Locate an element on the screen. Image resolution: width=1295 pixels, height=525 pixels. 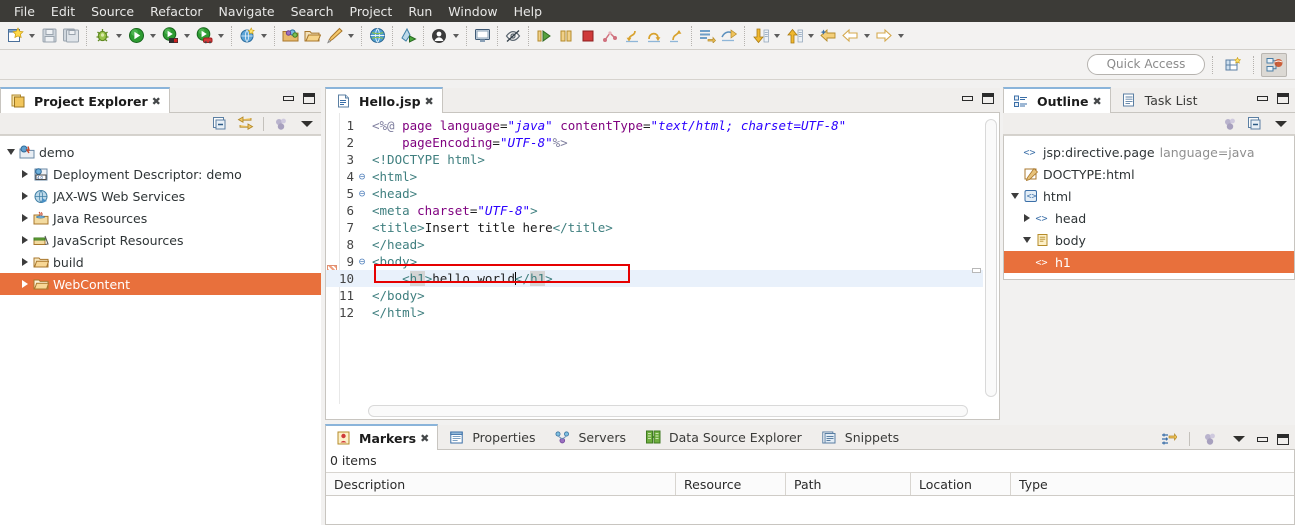
new-web-project-icon is located at coordinates (247, 36).